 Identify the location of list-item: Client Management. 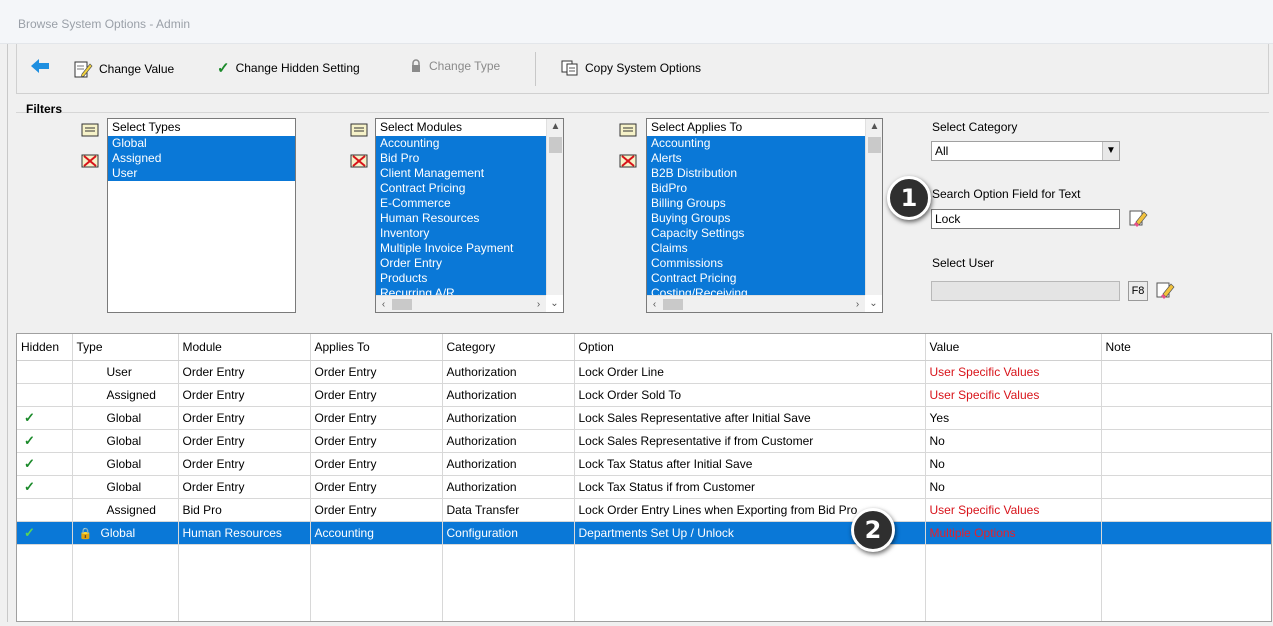
(461, 173).